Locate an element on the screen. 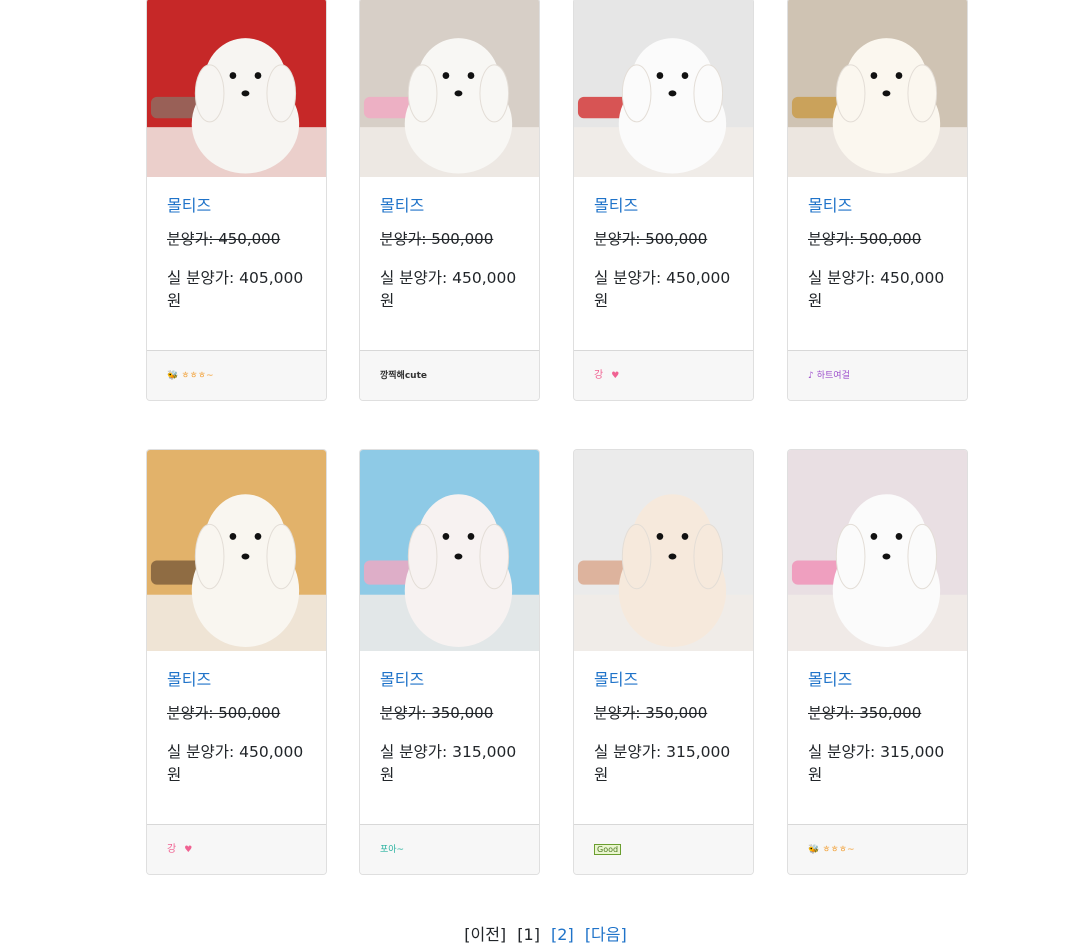 Image resolution: width=1091 pixels, height=949 pixels. product-card: 몰티즈 분양가: 350,000 실 분양가: 315,000 원 포아~ is located at coordinates (449, 662).